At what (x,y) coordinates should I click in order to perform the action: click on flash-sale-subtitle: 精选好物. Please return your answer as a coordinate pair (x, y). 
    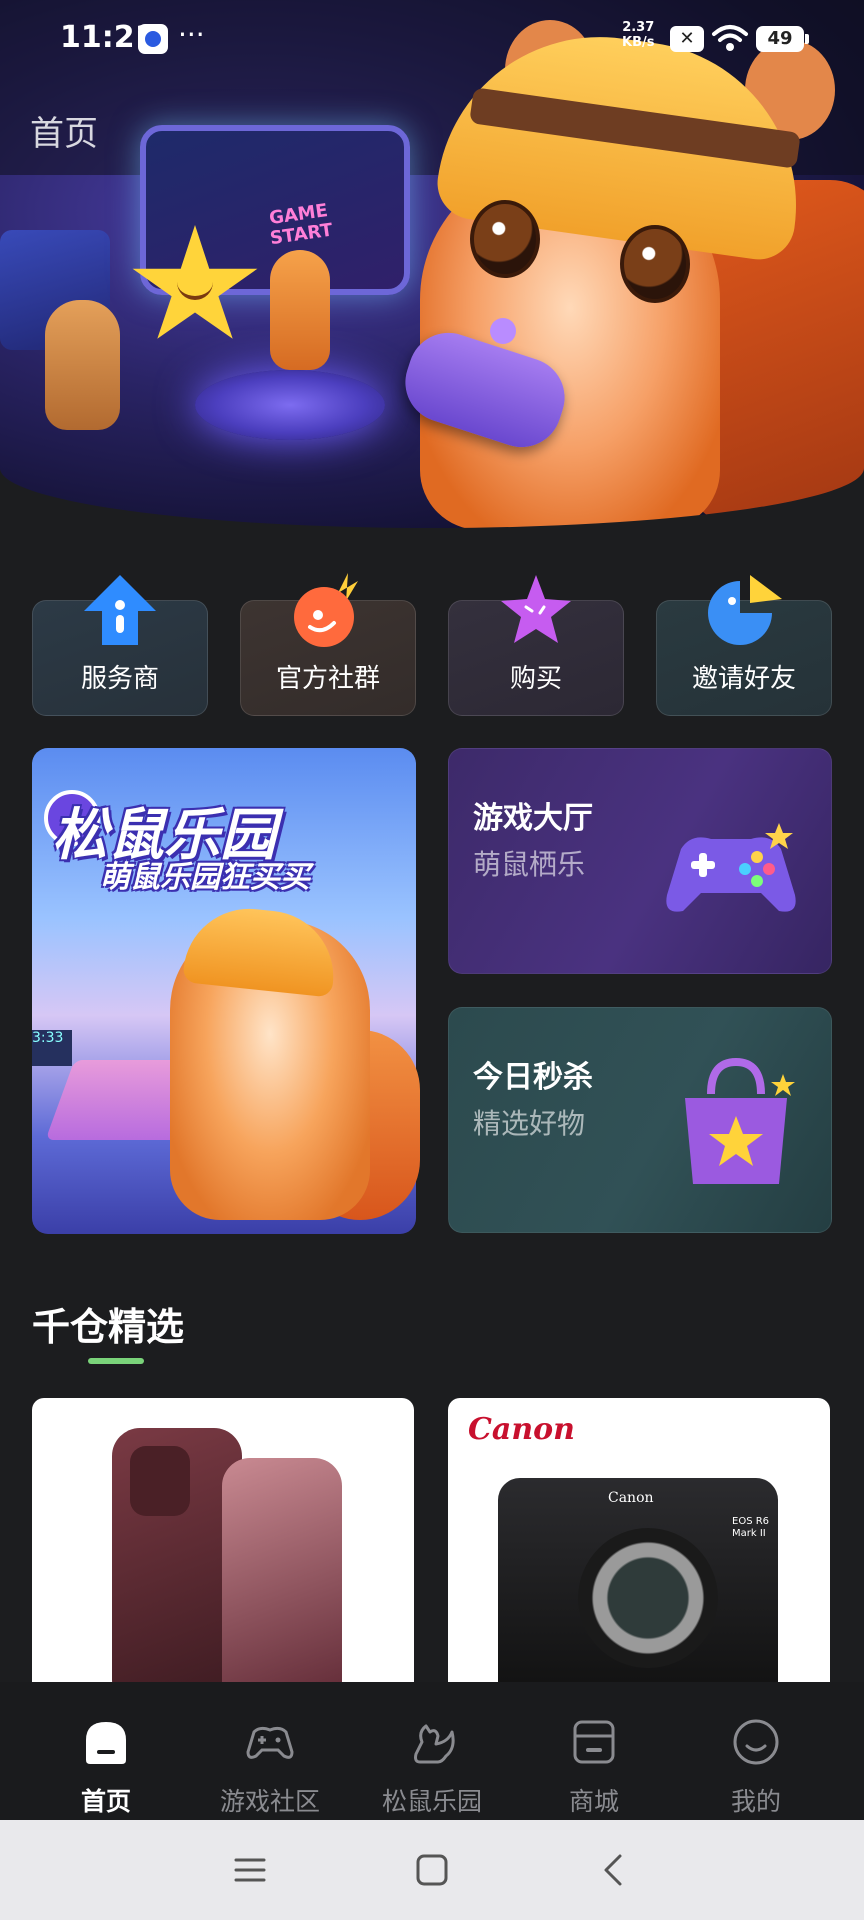
    Looking at the image, I should click on (529, 1123).